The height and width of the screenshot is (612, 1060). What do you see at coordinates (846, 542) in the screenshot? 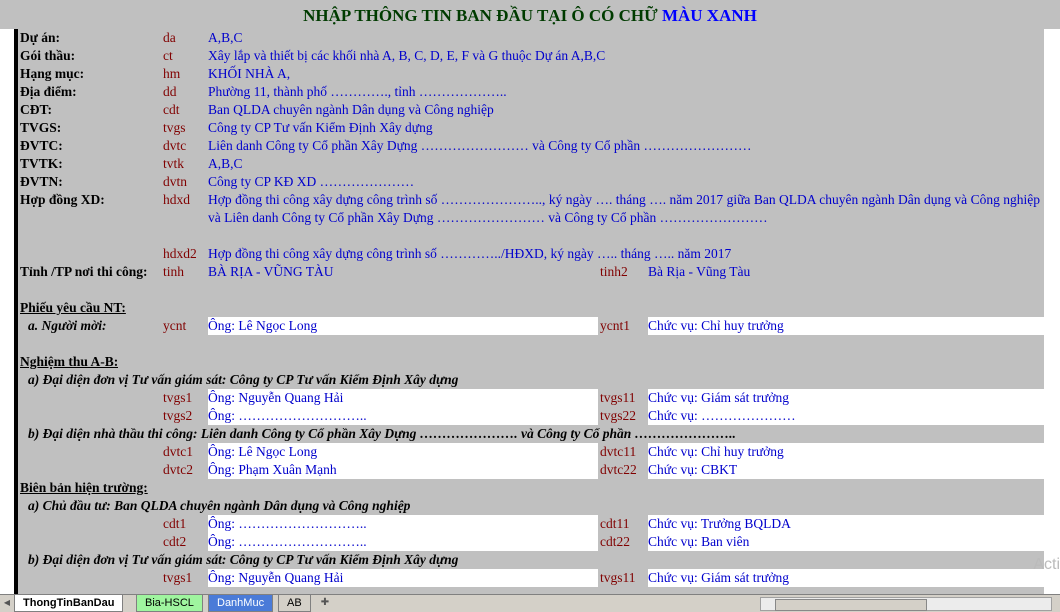
I see `value2-cell: Chức vụ: Ban viên` at bounding box center [846, 542].